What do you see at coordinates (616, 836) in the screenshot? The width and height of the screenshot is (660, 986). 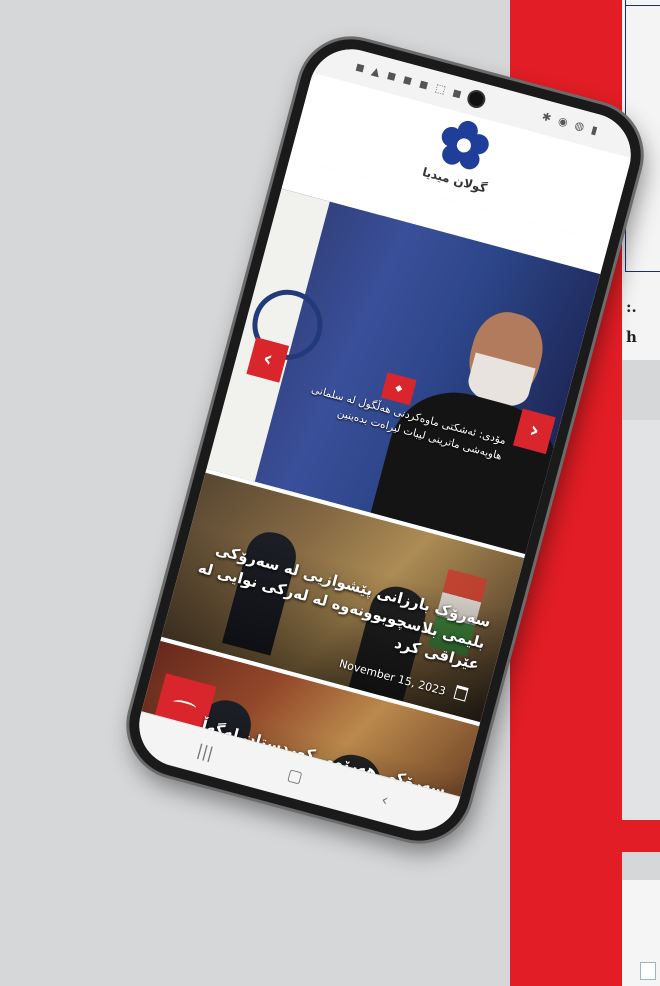 I see `red-accent-bar` at bounding box center [616, 836].